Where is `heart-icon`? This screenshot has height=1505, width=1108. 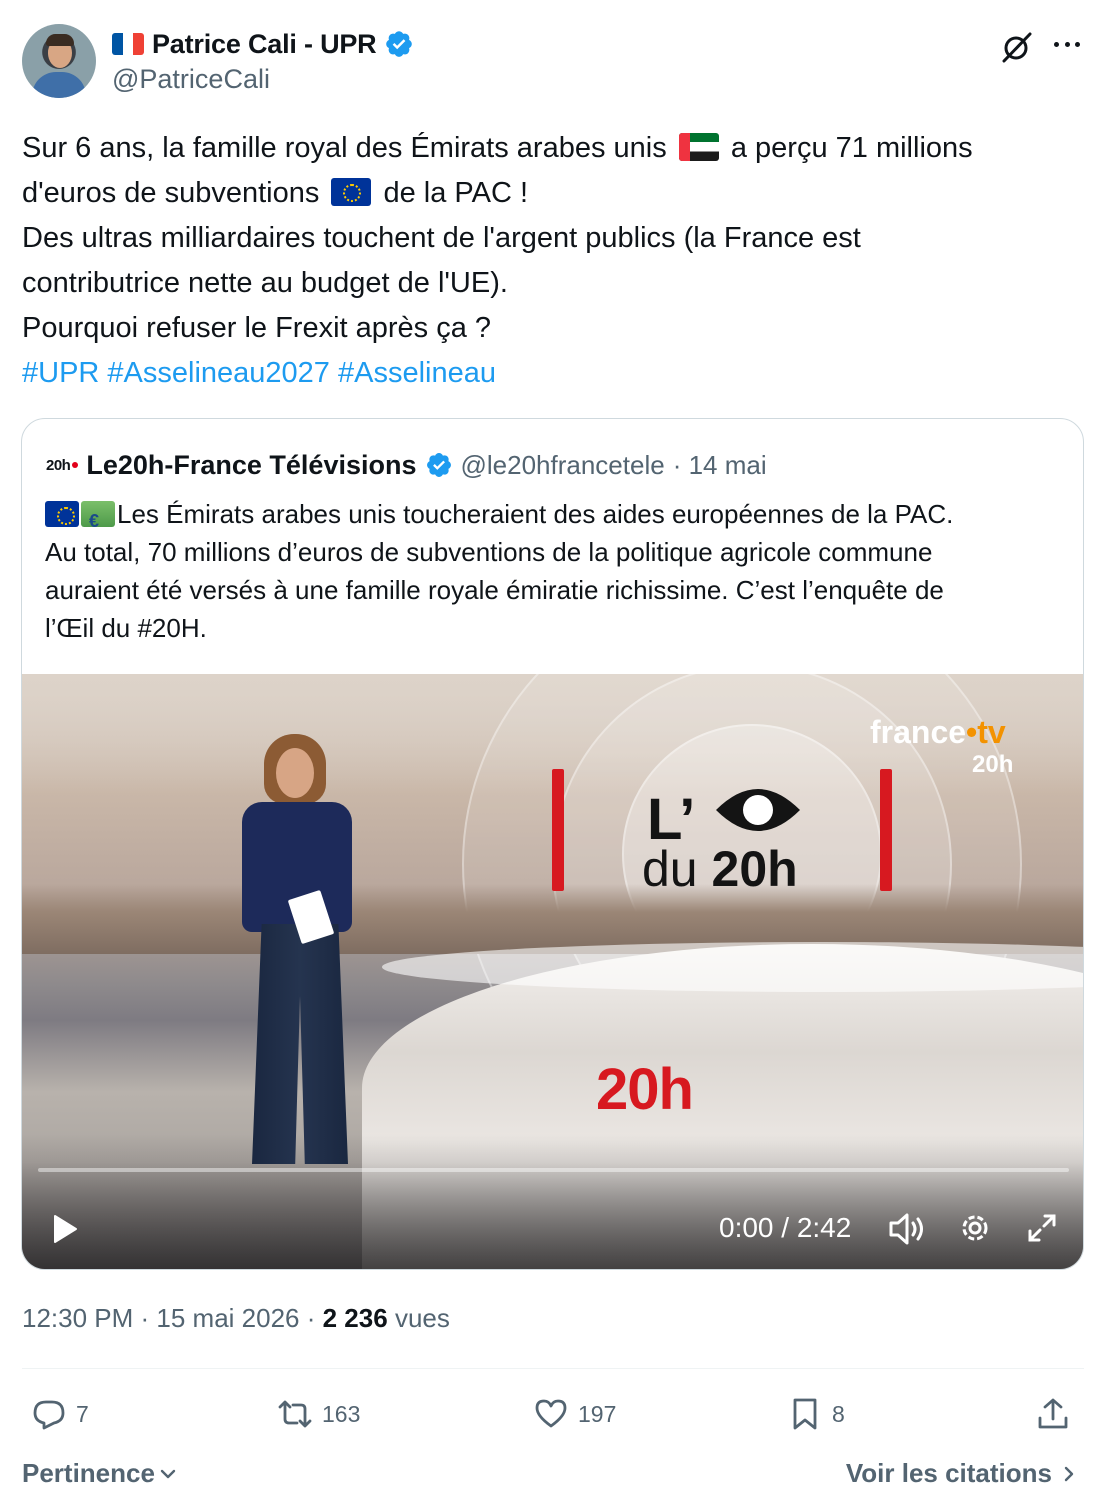 heart-icon is located at coordinates (551, 1413).